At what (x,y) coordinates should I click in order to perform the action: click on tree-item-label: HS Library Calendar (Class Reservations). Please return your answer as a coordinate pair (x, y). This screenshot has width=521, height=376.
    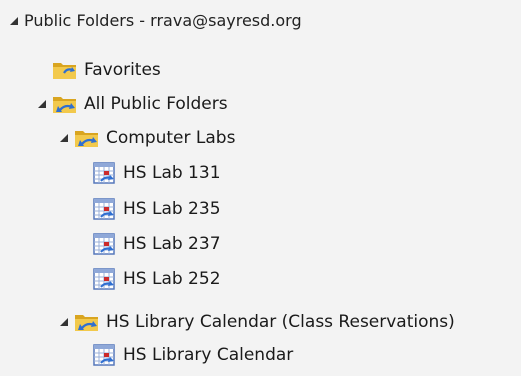
    Looking at the image, I should click on (280, 322).